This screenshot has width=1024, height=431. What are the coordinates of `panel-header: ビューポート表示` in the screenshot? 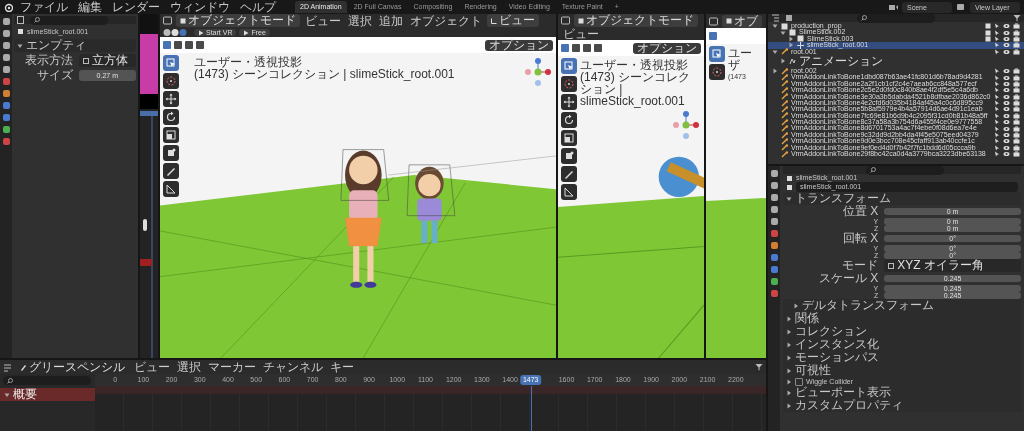 It's located at (902, 392).